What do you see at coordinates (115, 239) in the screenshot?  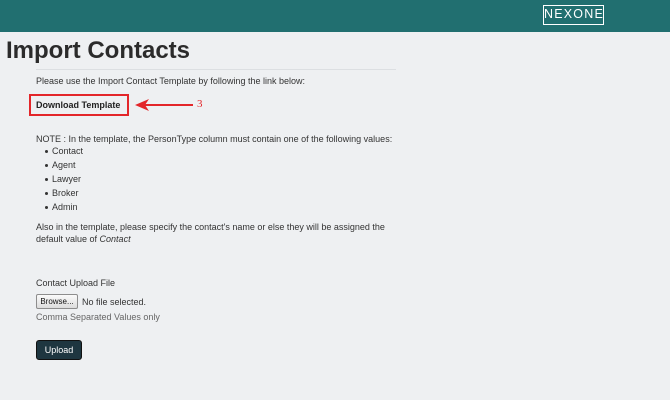 I see `default-value: Contact` at bounding box center [115, 239].